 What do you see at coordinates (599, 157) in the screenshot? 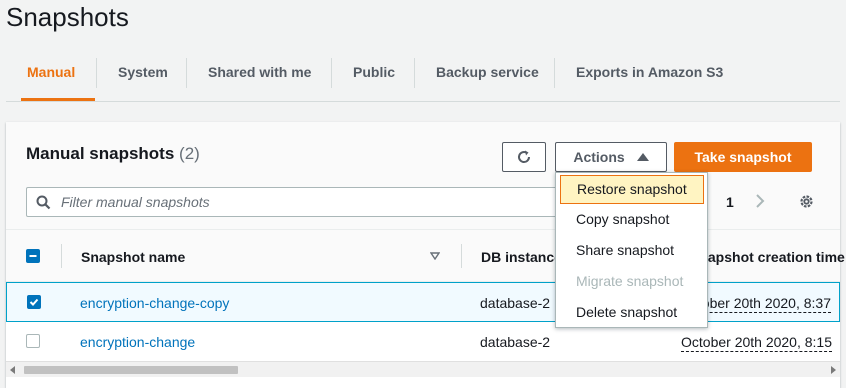
I see `actions-label: Actions` at bounding box center [599, 157].